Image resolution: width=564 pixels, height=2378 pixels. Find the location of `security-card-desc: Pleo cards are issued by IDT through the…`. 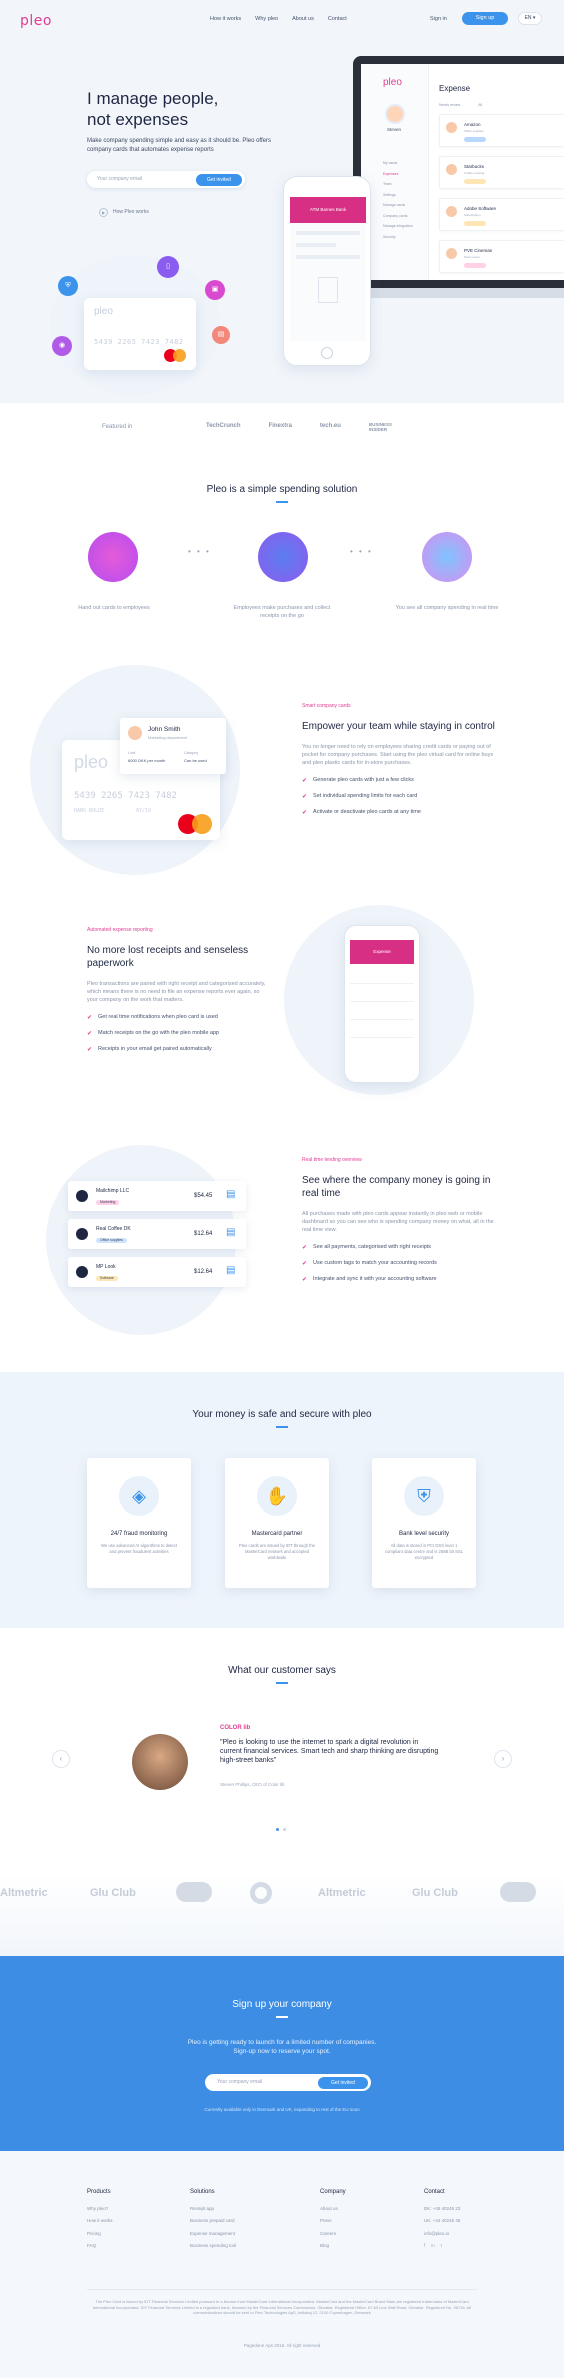

security-card-desc: Pleo cards are issued by IDT through the… is located at coordinates (277, 1551).